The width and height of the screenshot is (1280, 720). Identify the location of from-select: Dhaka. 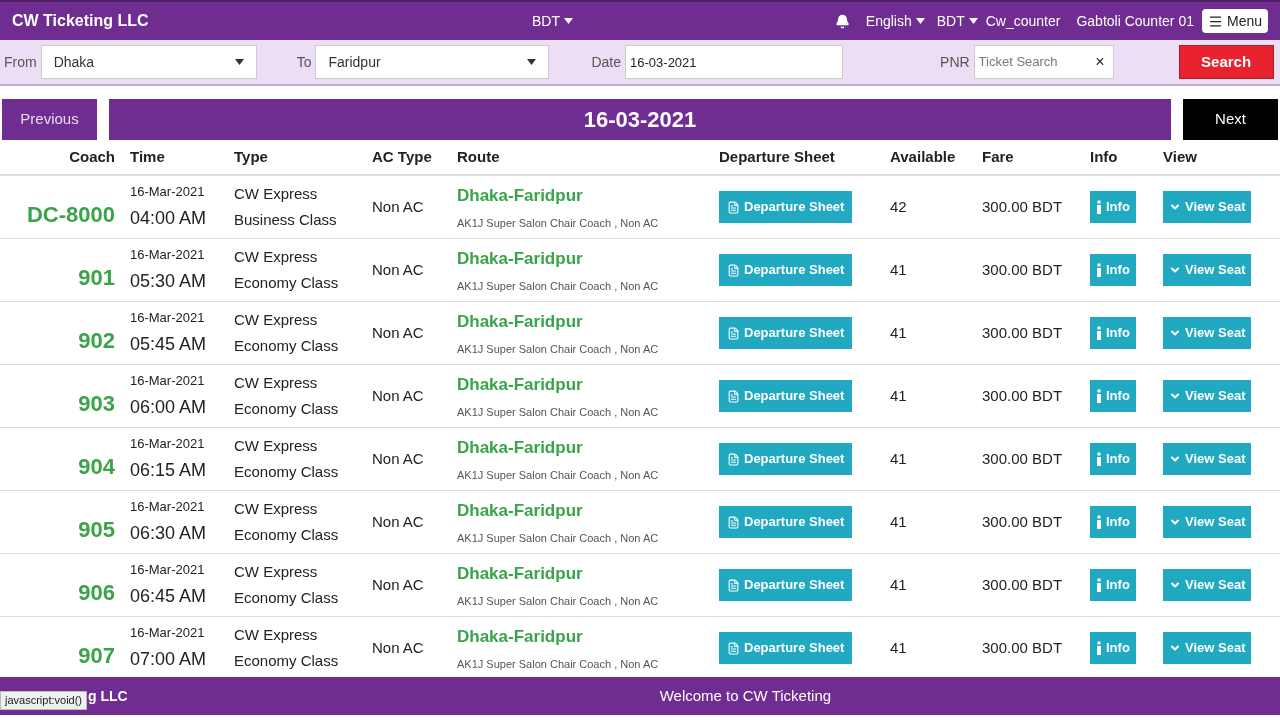
(148, 62).